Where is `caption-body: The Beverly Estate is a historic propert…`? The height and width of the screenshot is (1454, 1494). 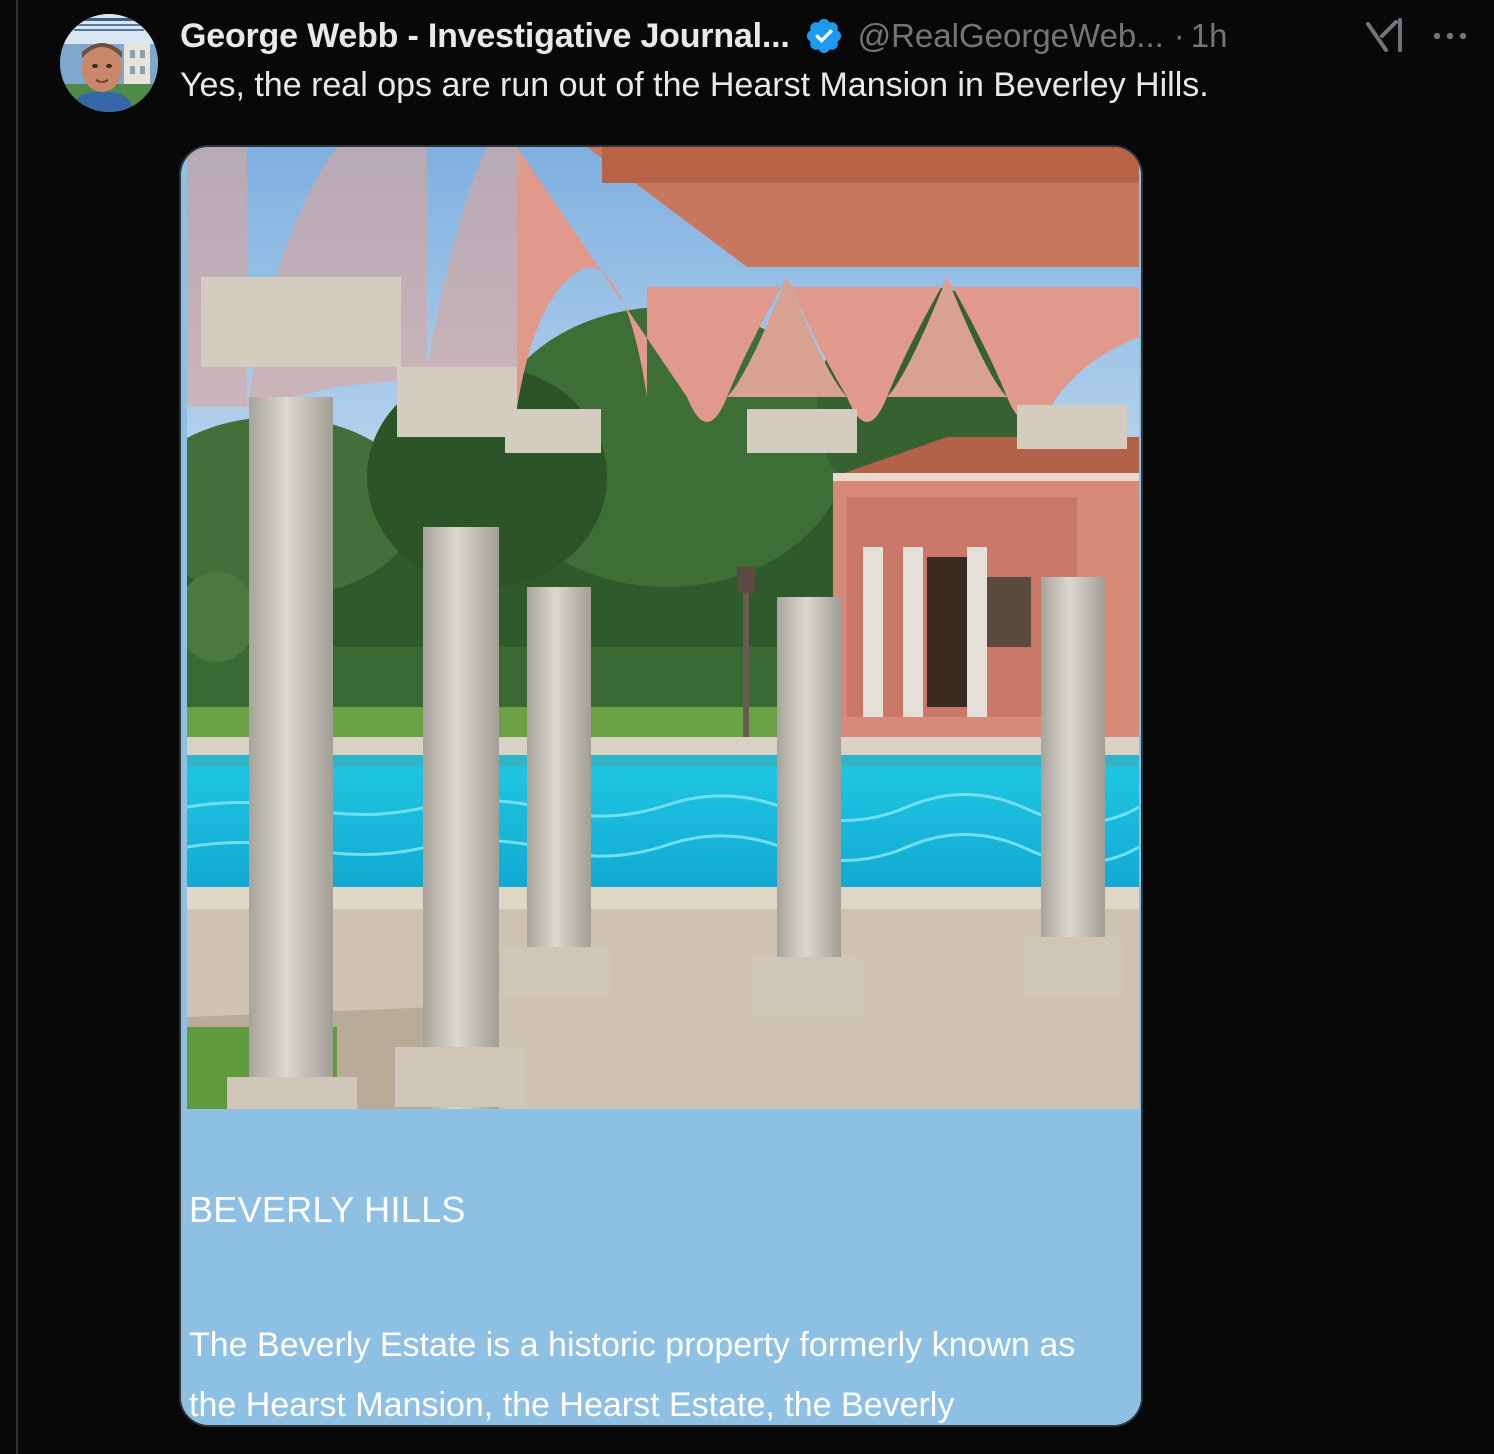 caption-body: The Beverly Estate is a historic propert… is located at coordinates (632, 1375).